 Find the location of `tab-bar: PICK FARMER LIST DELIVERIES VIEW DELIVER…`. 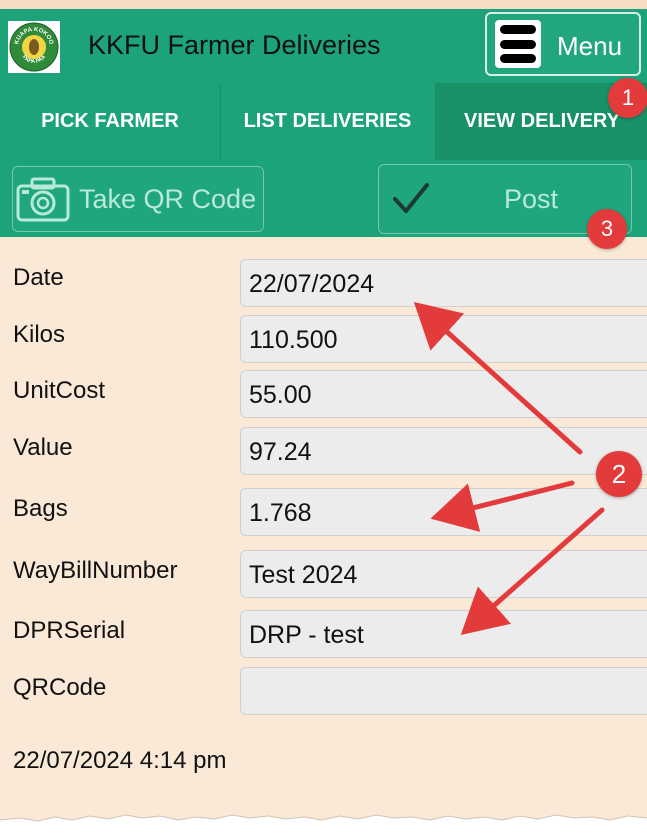

tab-bar: PICK FARMER LIST DELIVERIES VIEW DELIVER… is located at coordinates (323, 121).